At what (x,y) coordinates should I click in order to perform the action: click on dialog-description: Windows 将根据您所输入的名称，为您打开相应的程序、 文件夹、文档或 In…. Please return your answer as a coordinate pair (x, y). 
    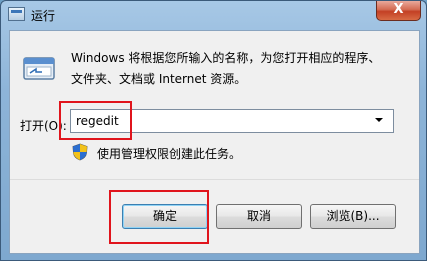
    Looking at the image, I should click on (241, 69).